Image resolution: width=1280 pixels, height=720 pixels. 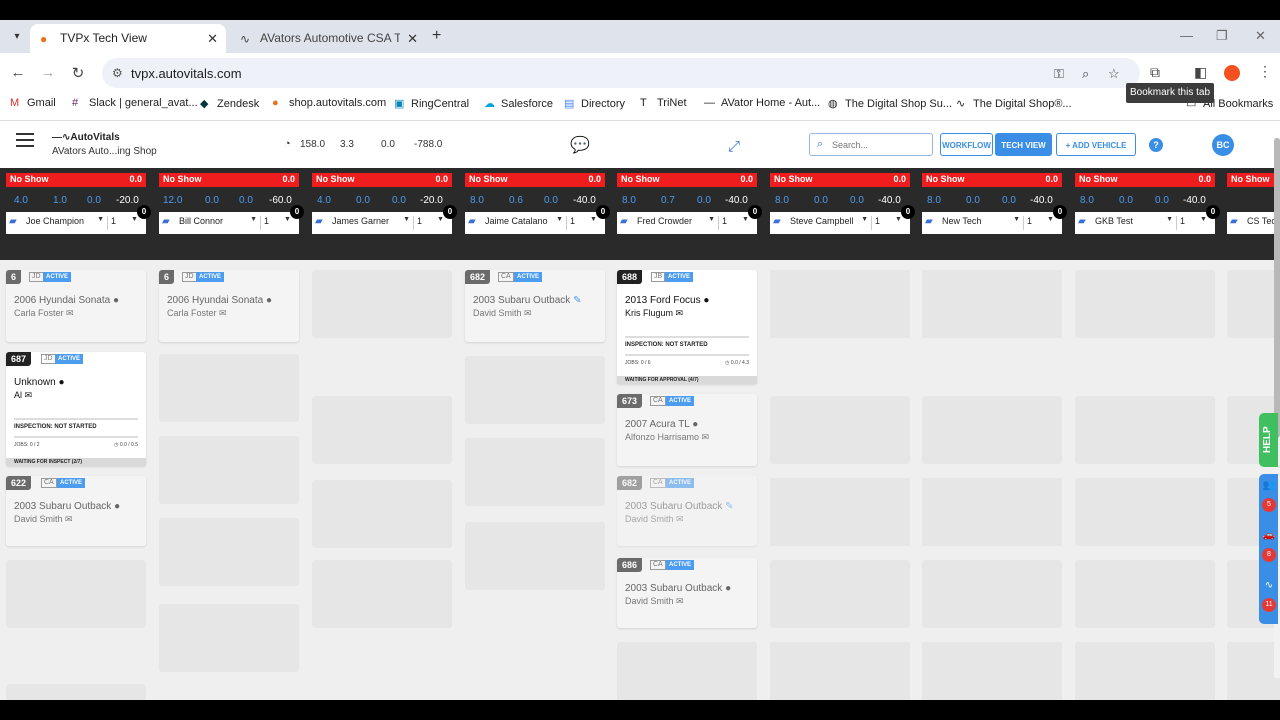 I want to click on bookmark-gmail: M Gmail, so click(x=33, y=103).